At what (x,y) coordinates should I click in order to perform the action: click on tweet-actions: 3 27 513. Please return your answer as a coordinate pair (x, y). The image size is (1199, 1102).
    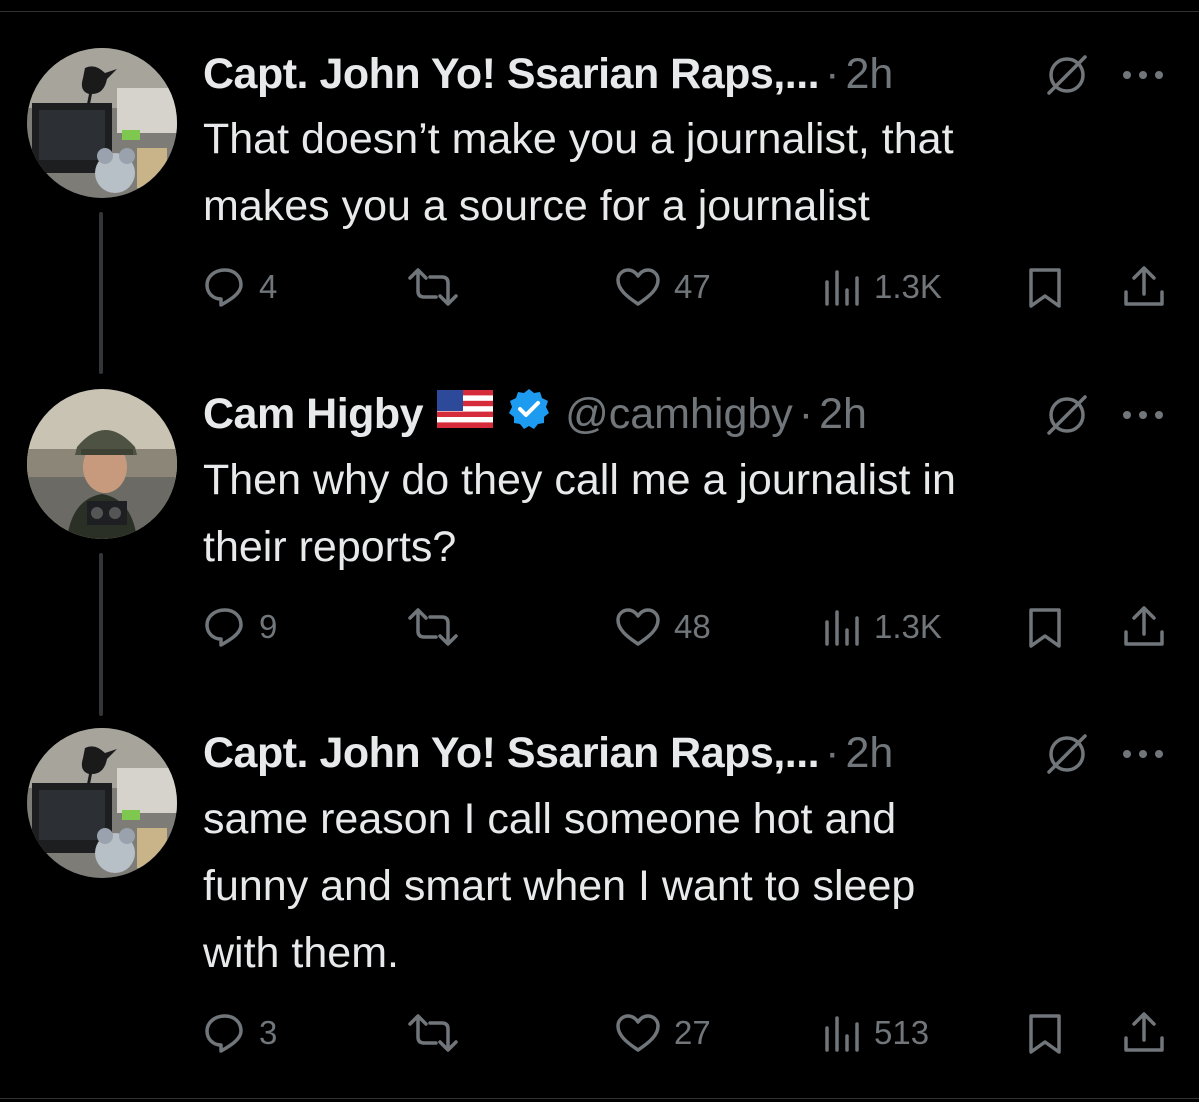
    Looking at the image, I should click on (599, 1033).